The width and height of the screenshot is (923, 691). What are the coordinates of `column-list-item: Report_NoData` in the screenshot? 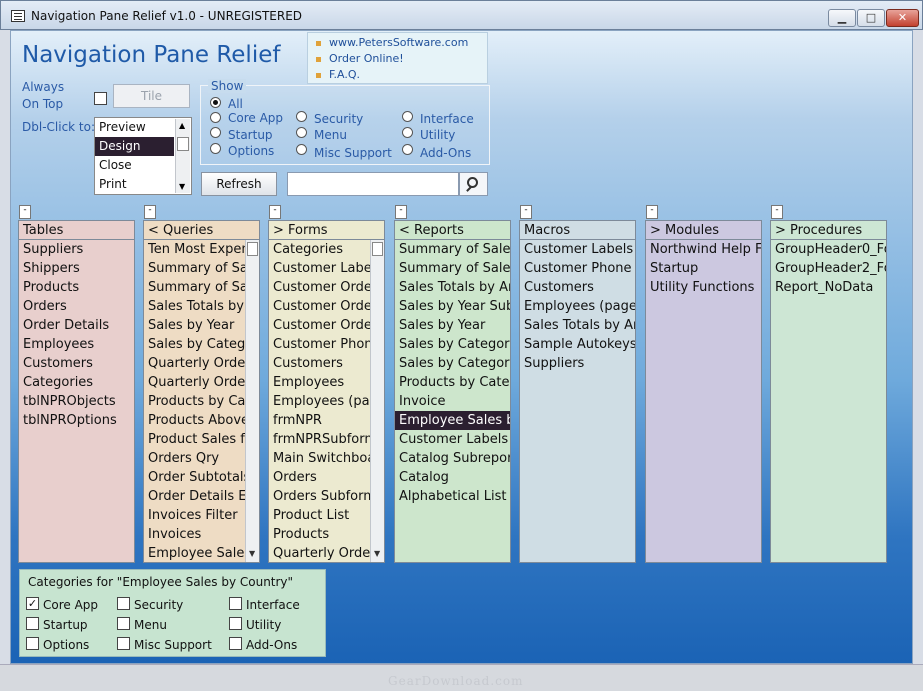 It's located at (828, 287).